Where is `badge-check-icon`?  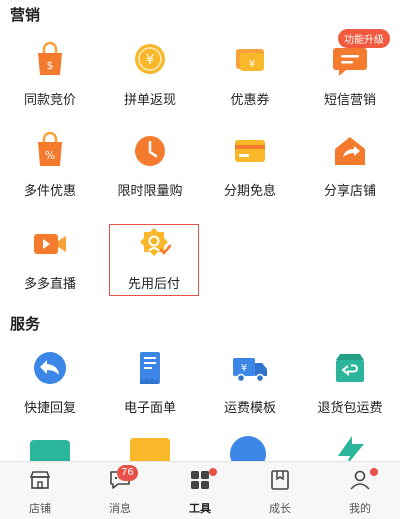
badge-check-icon is located at coordinates (156, 242).